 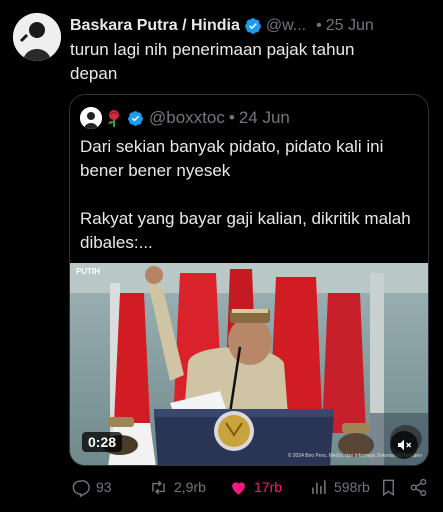 I want to click on like-button: 17rb, so click(x=255, y=487).